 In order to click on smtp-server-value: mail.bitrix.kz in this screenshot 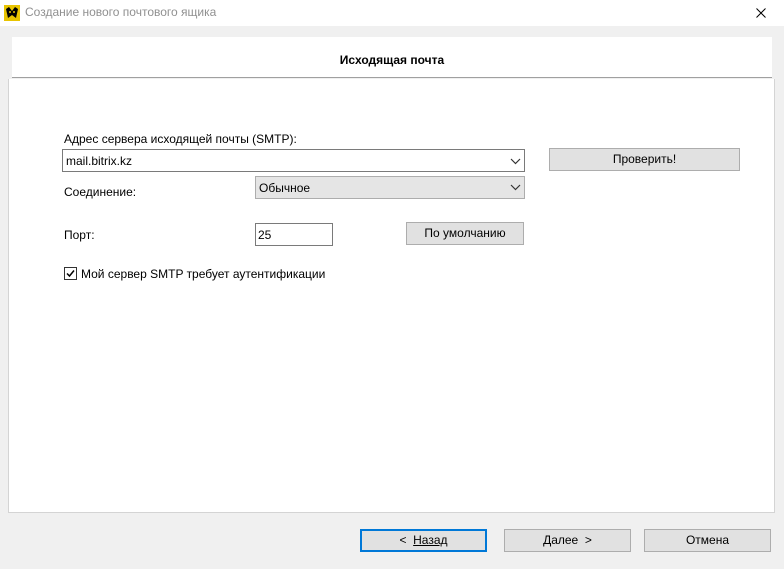, I will do `click(99, 161)`.